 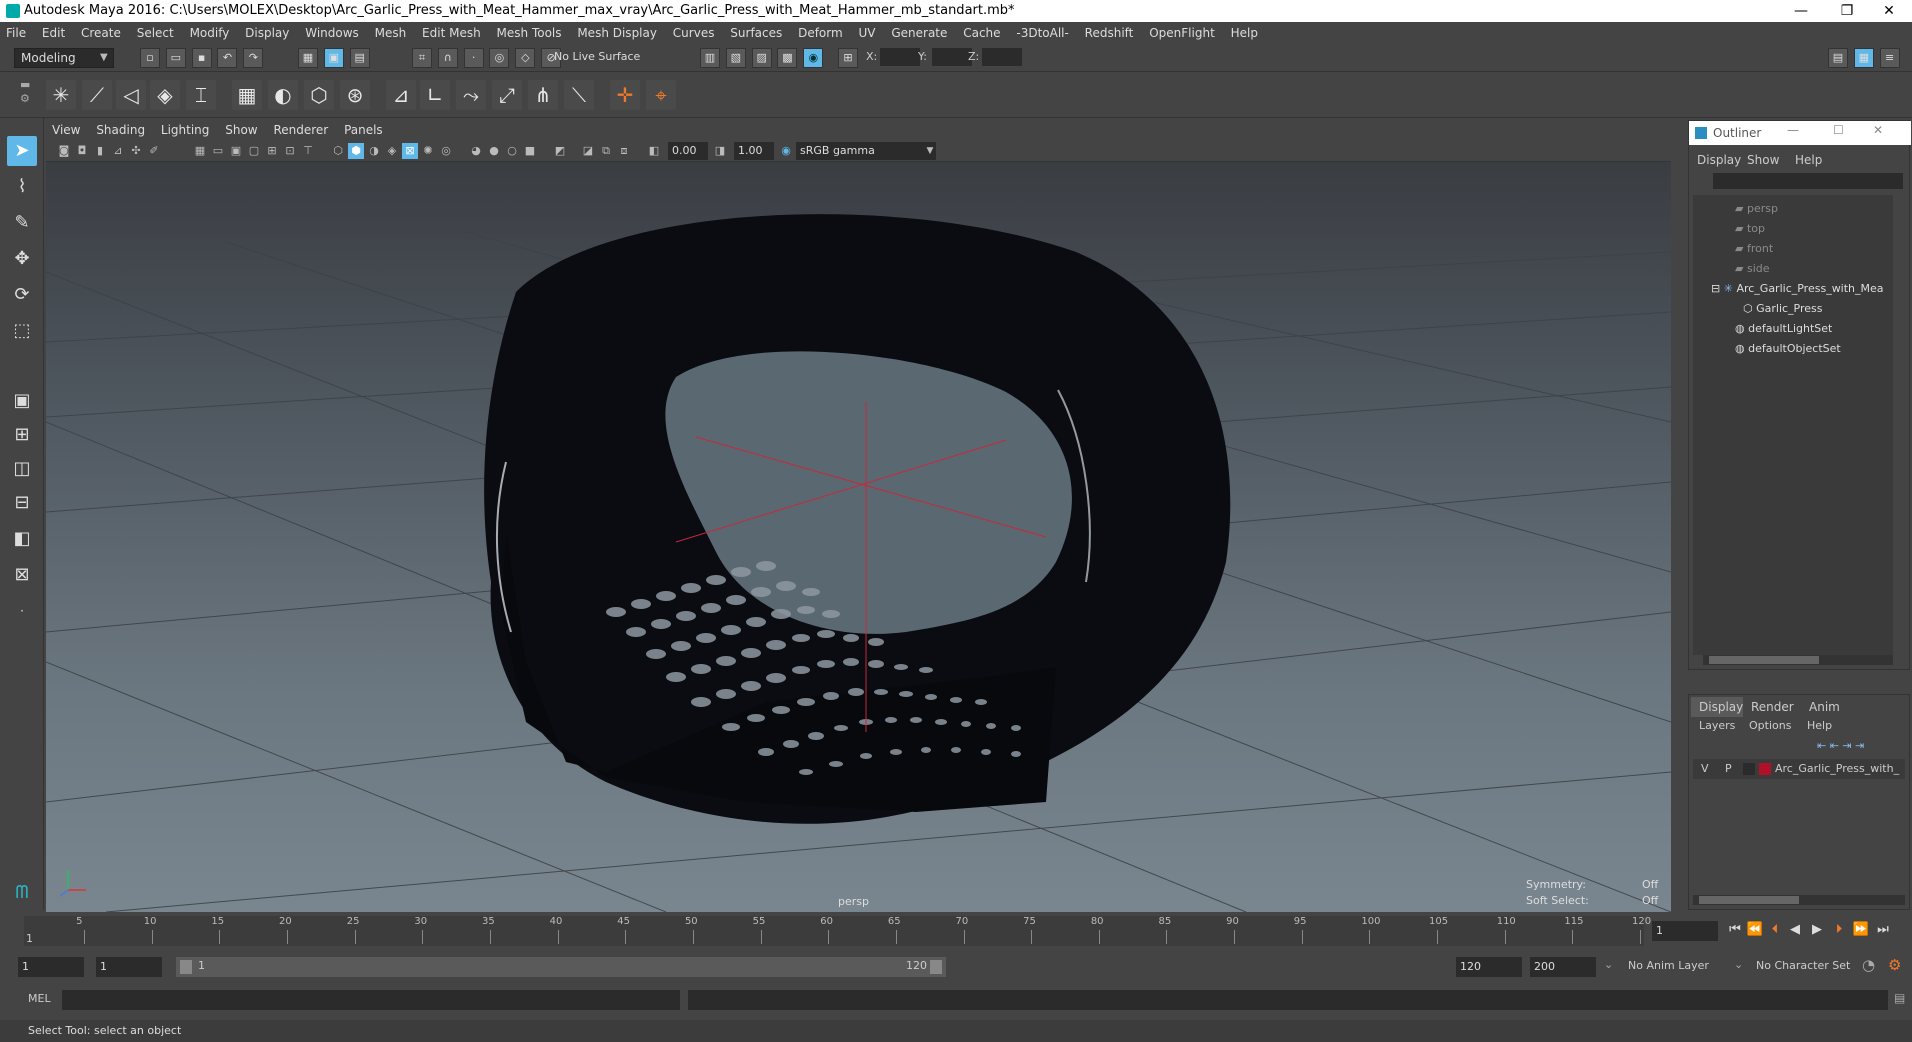 I want to click on layer-visibility: V, so click(x=1705, y=768).